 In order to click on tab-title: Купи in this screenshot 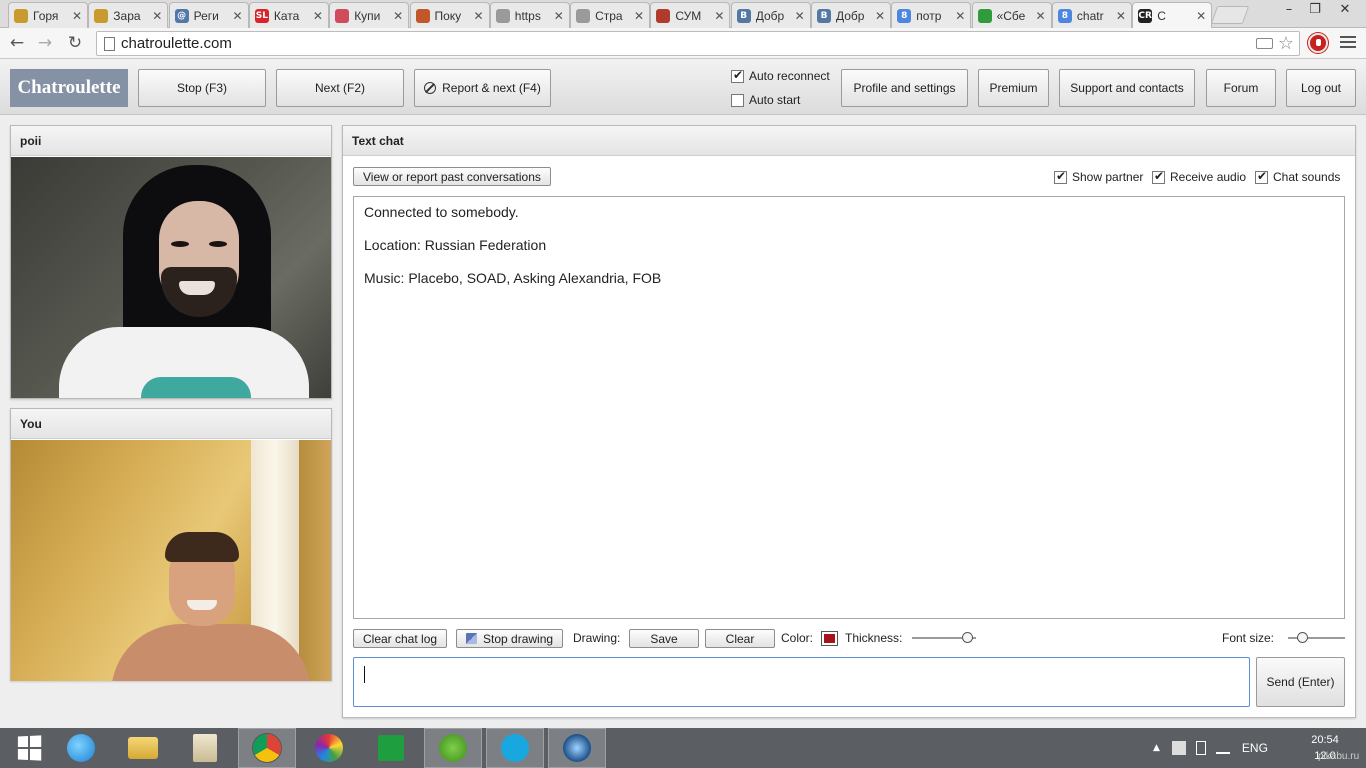, I will do `click(367, 15)`.